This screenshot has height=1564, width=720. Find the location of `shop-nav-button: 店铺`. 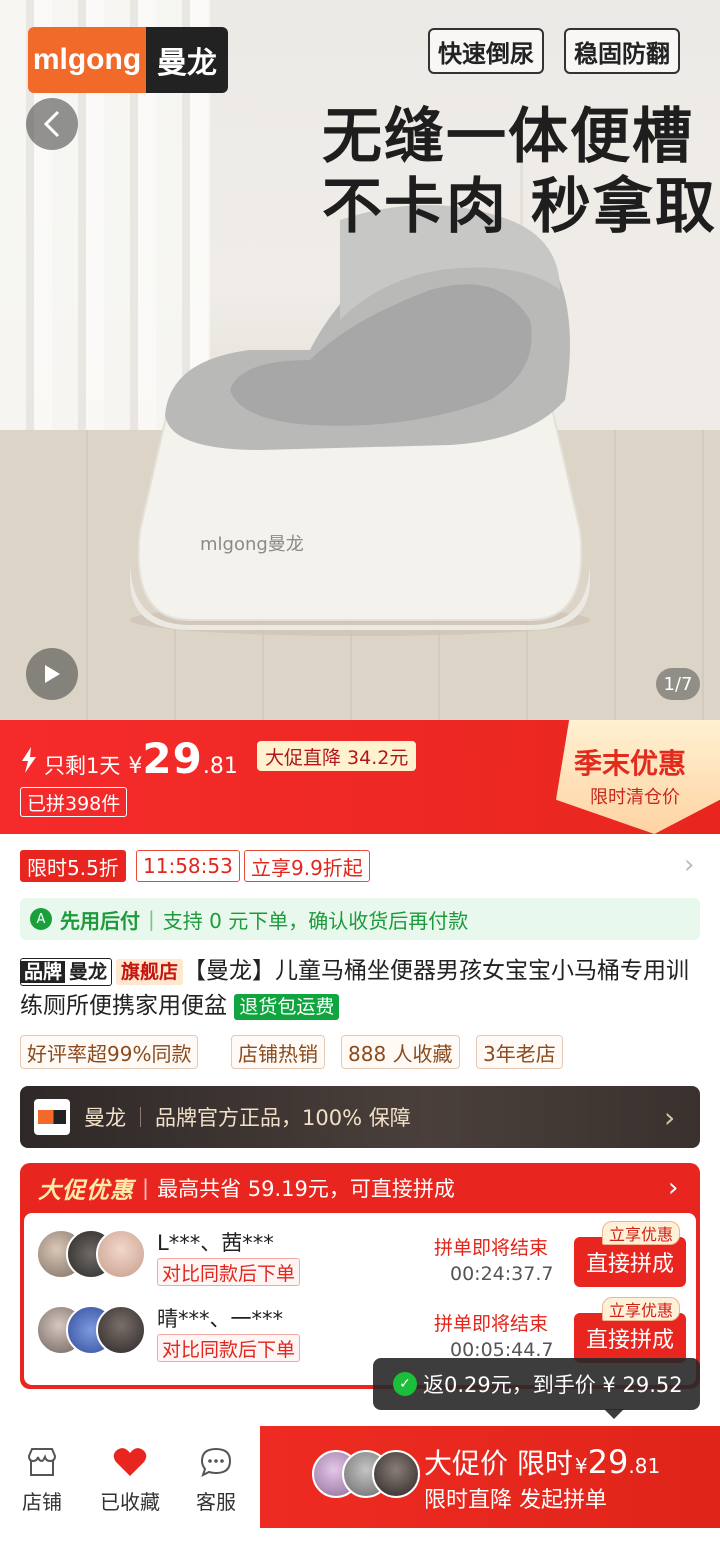

shop-nav-button: 店铺 is located at coordinates (42, 1479).